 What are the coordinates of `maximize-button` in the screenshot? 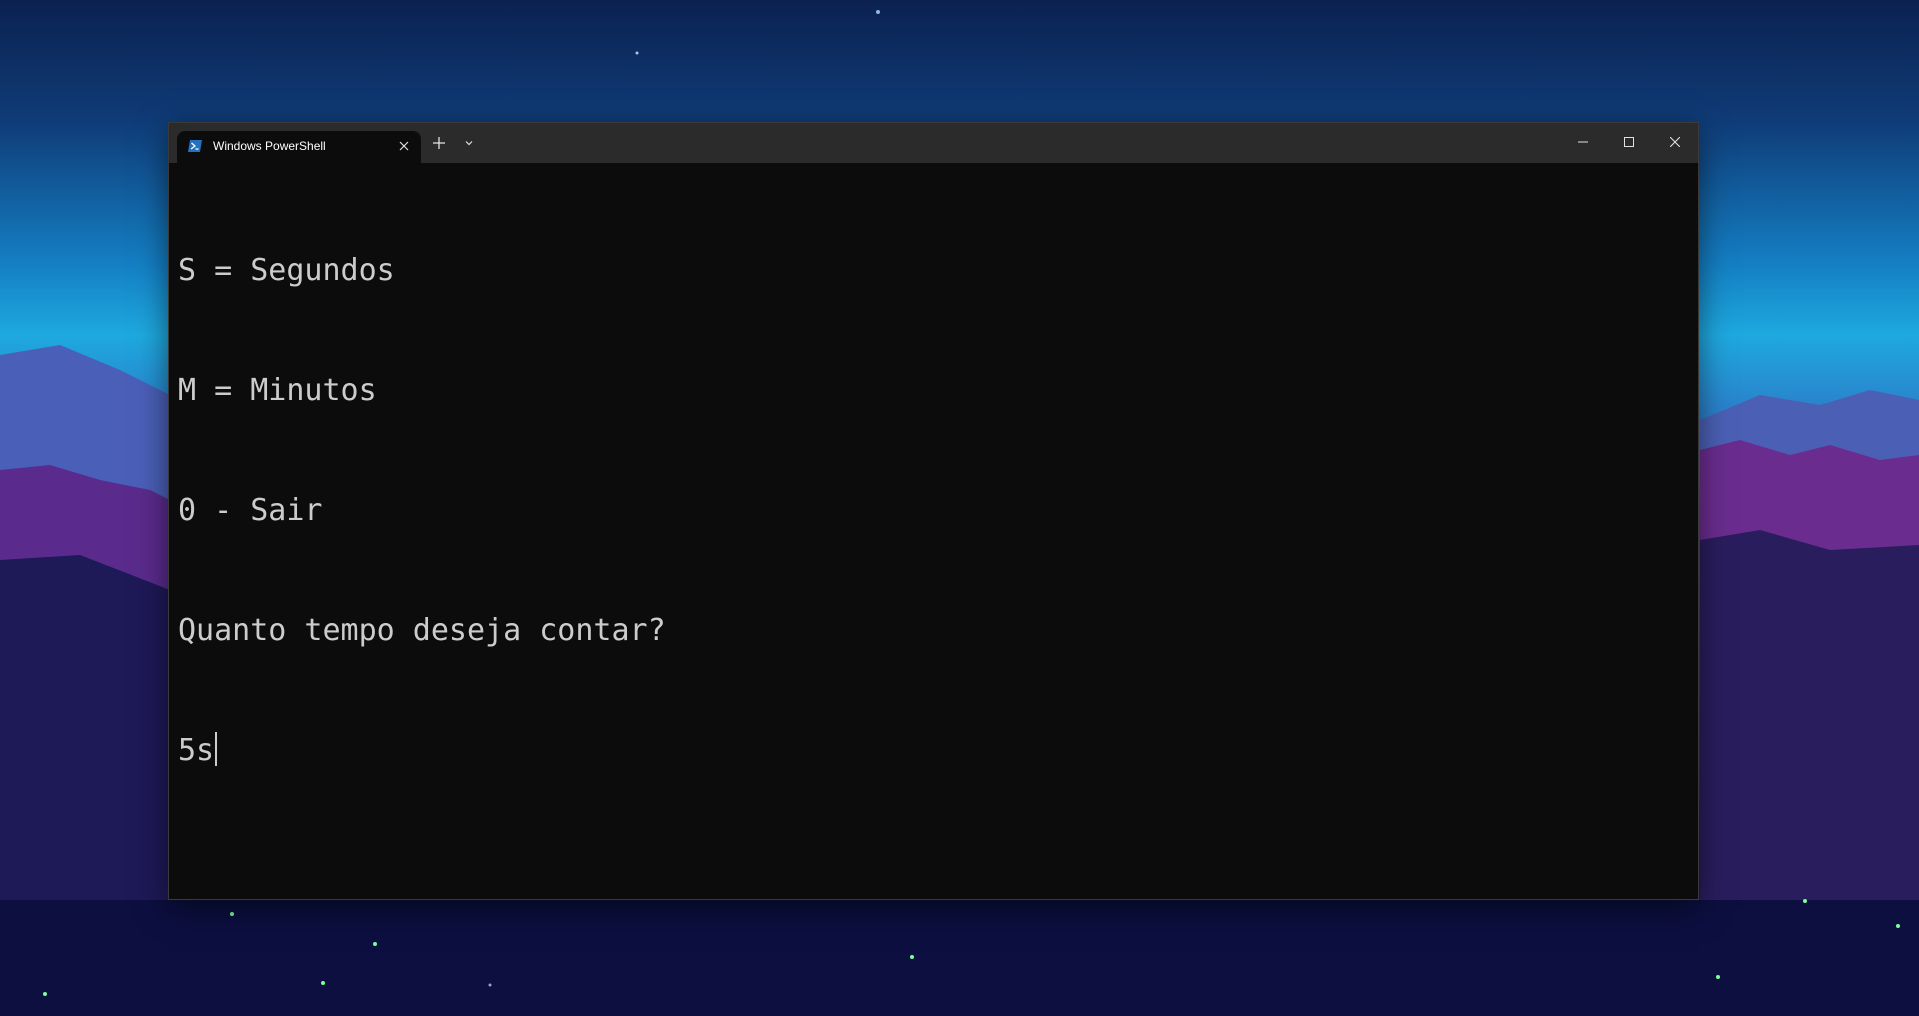 It's located at (1629, 143).